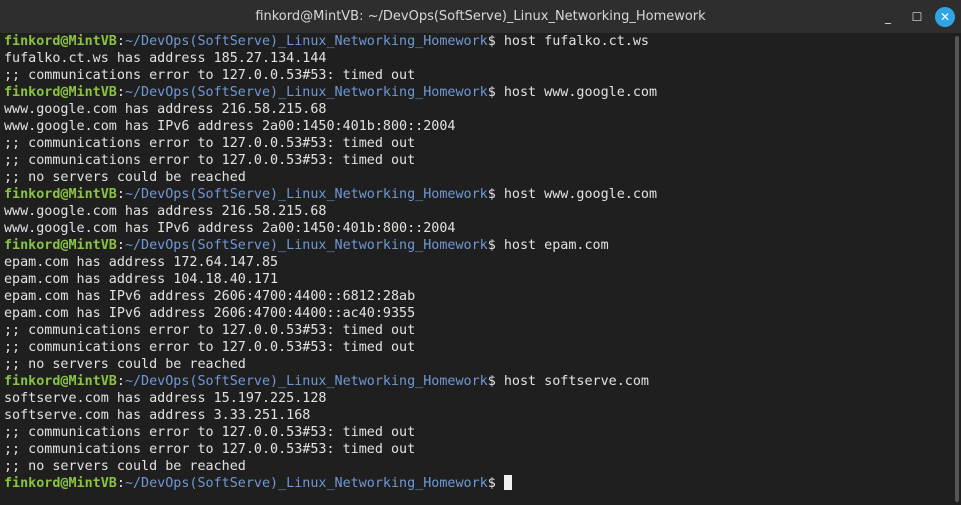 The height and width of the screenshot is (505, 961). I want to click on minimize-button: _, so click(888, 17).